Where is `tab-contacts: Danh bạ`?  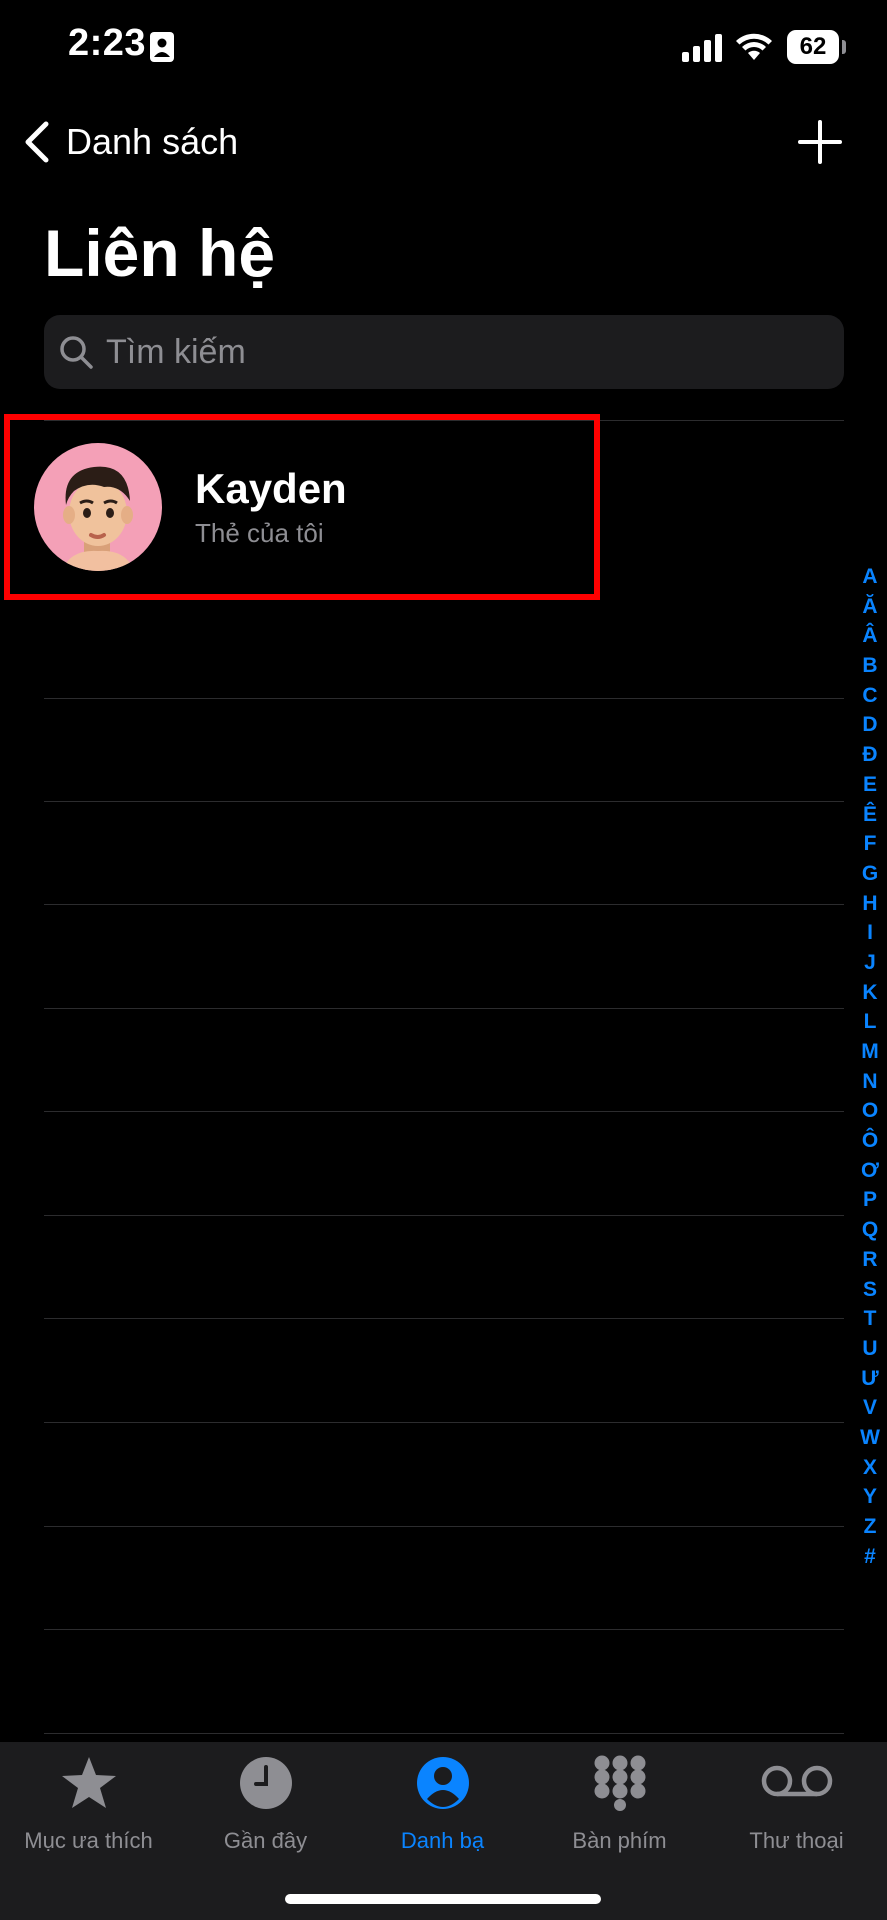
tab-contacts: Danh bạ is located at coordinates (442, 1803).